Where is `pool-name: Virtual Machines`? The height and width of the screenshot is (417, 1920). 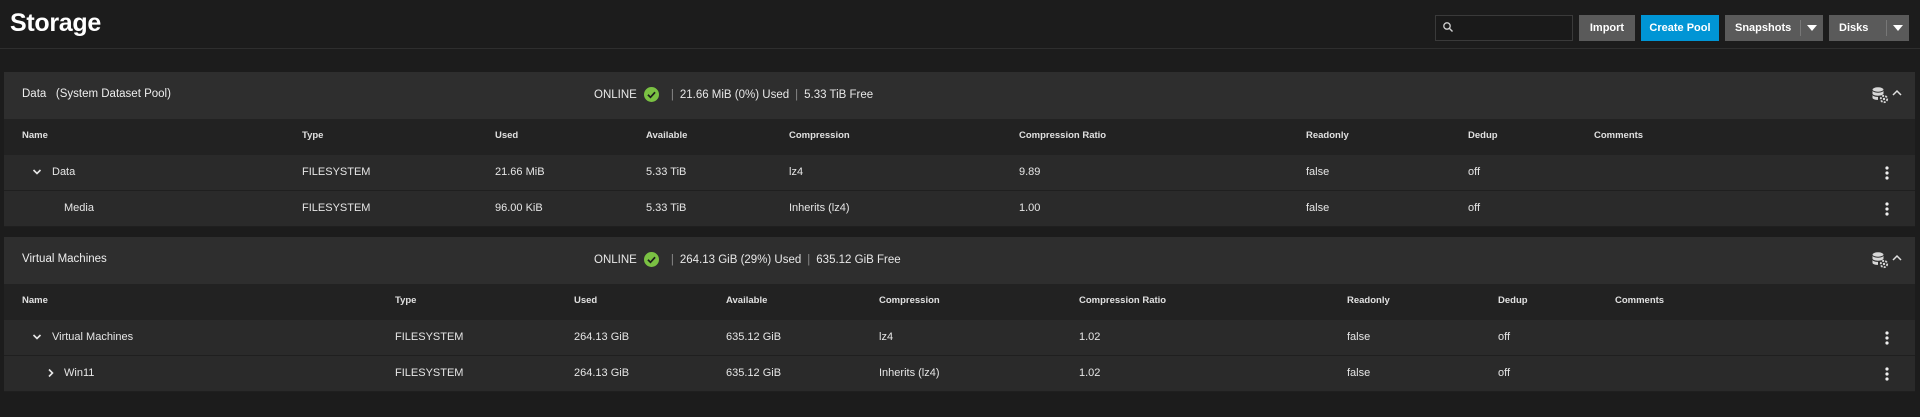 pool-name: Virtual Machines is located at coordinates (64, 259).